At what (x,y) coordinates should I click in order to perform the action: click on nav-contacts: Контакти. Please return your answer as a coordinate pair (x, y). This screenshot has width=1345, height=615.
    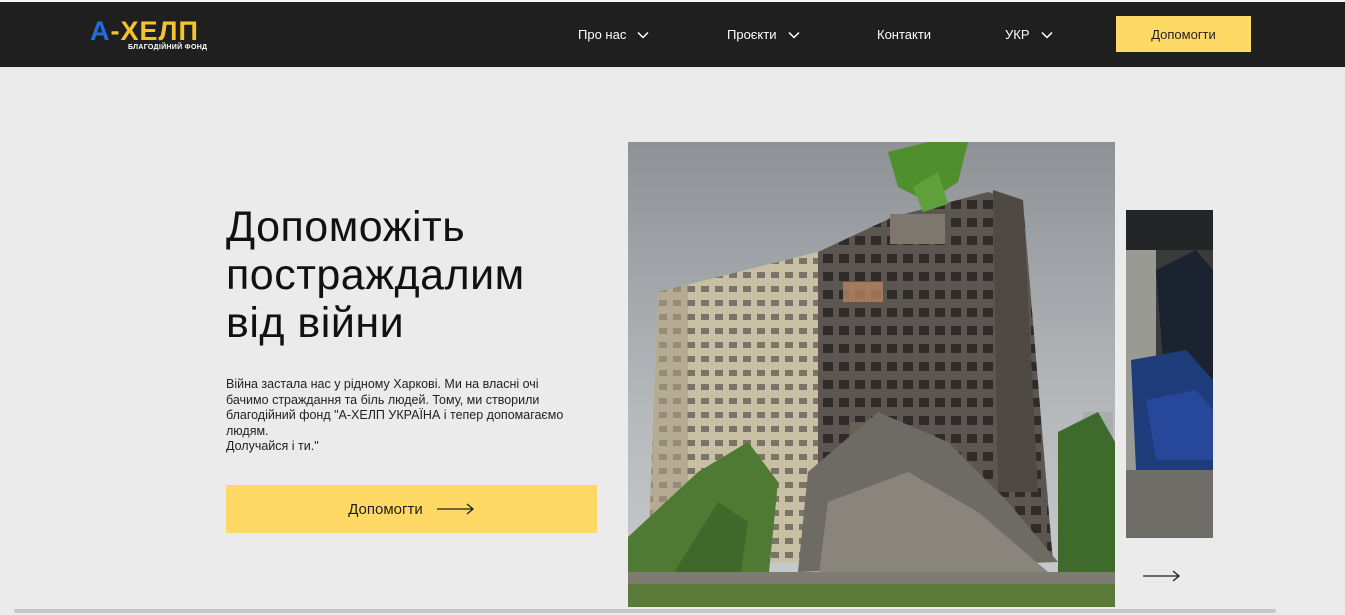
    Looking at the image, I should click on (904, 35).